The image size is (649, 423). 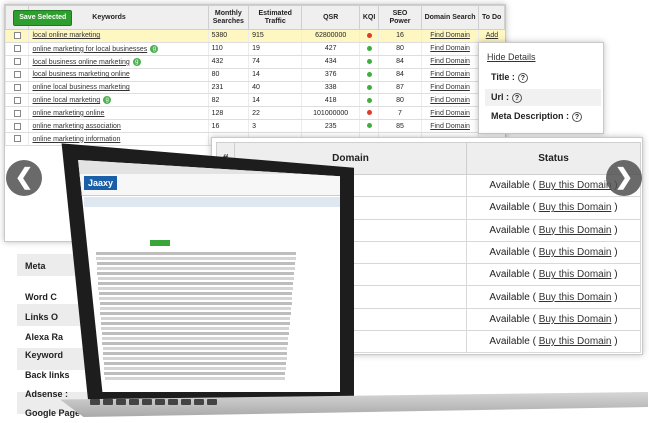 What do you see at coordinates (76, 139) in the screenshot?
I see `keyword-link: online marketing information` at bounding box center [76, 139].